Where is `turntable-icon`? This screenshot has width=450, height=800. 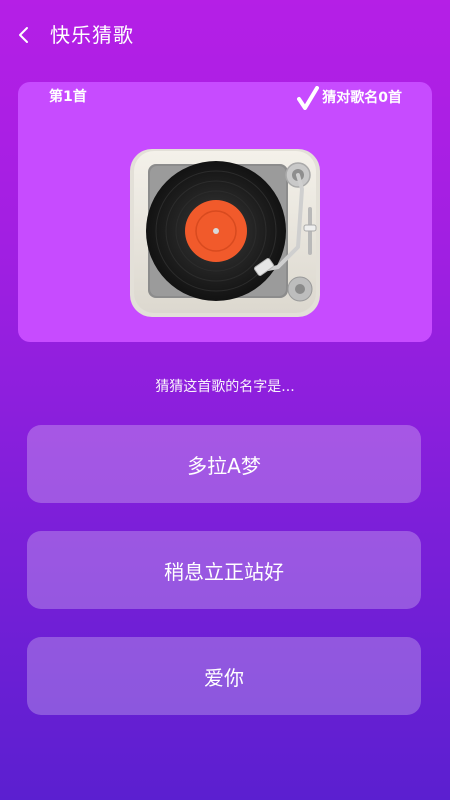
turntable-icon is located at coordinates (225, 233).